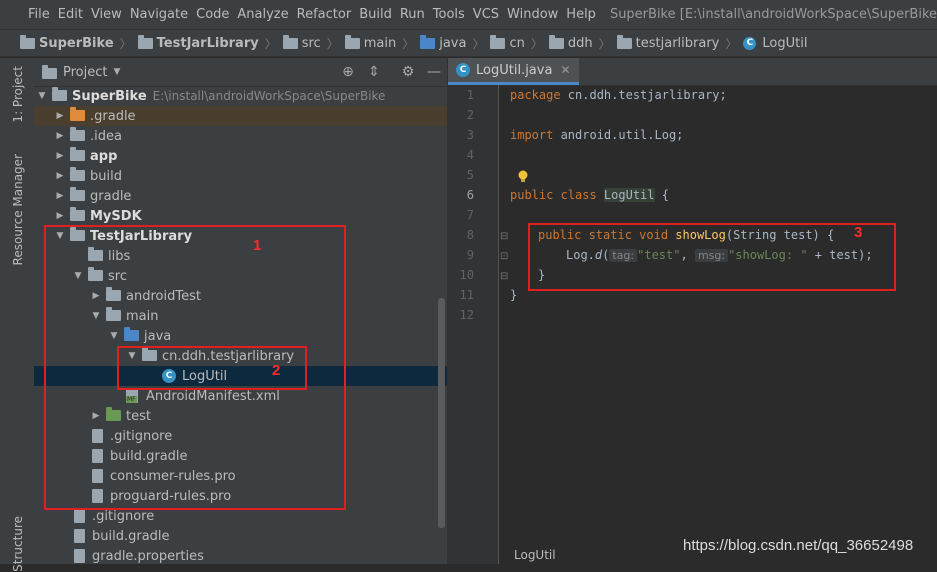  I want to click on menu-vcs: VCS, so click(486, 14).